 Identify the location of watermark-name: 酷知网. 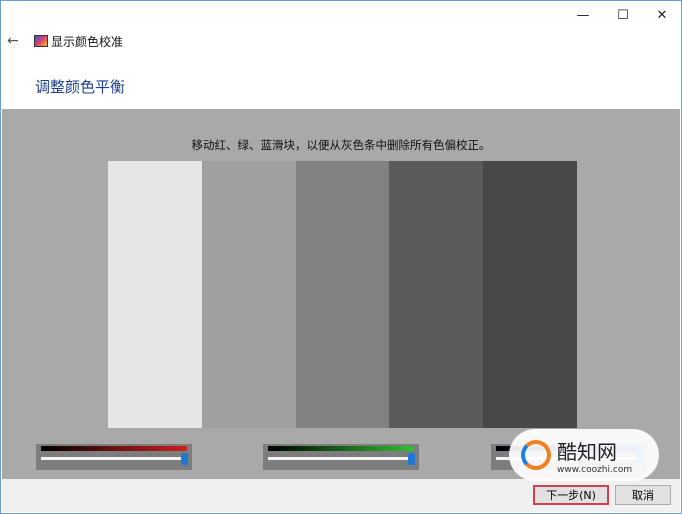
(587, 451).